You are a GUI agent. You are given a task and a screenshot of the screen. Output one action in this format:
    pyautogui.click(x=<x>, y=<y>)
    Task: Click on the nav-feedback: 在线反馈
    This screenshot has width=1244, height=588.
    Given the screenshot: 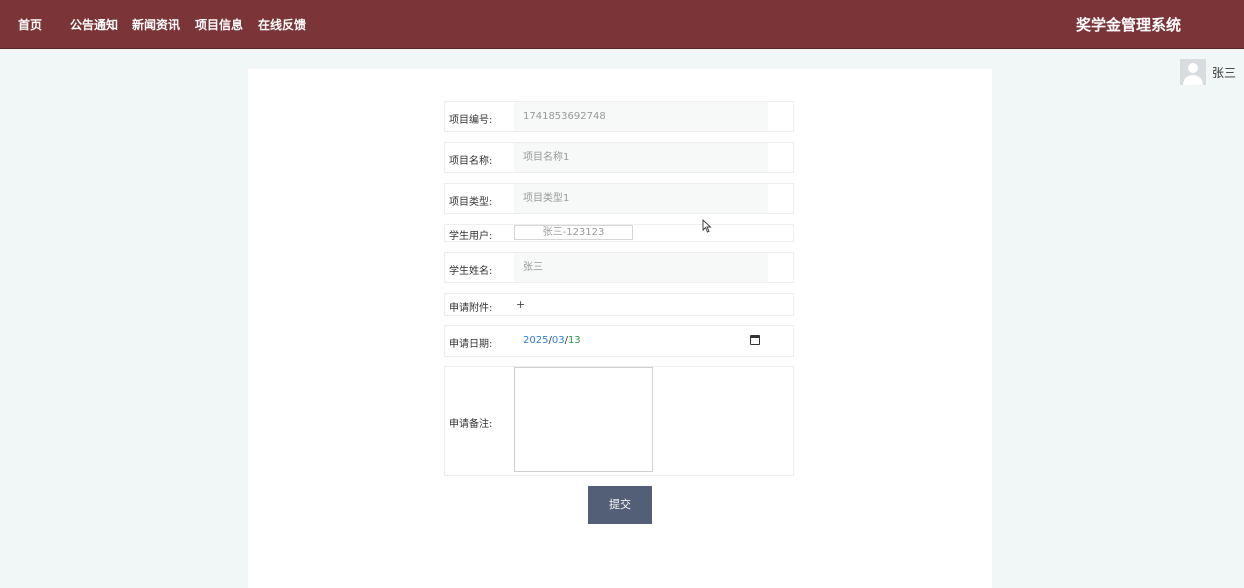 What is the action you would take?
    pyautogui.click(x=282, y=24)
    